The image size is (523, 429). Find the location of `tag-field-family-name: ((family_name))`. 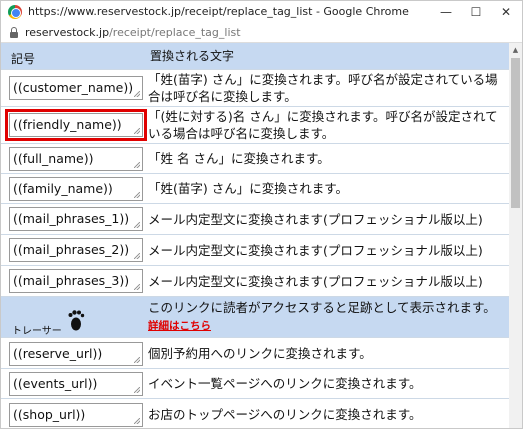

tag-field-family-name: ((family_name)) is located at coordinates (76, 189).